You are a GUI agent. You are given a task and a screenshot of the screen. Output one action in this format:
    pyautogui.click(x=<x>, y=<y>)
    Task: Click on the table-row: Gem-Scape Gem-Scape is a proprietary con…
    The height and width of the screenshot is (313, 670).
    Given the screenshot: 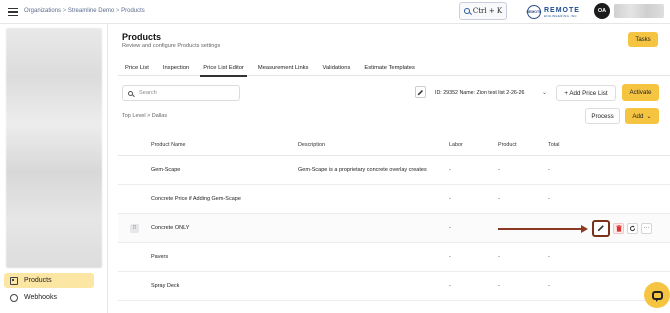 What is the action you would take?
    pyautogui.click(x=394, y=170)
    